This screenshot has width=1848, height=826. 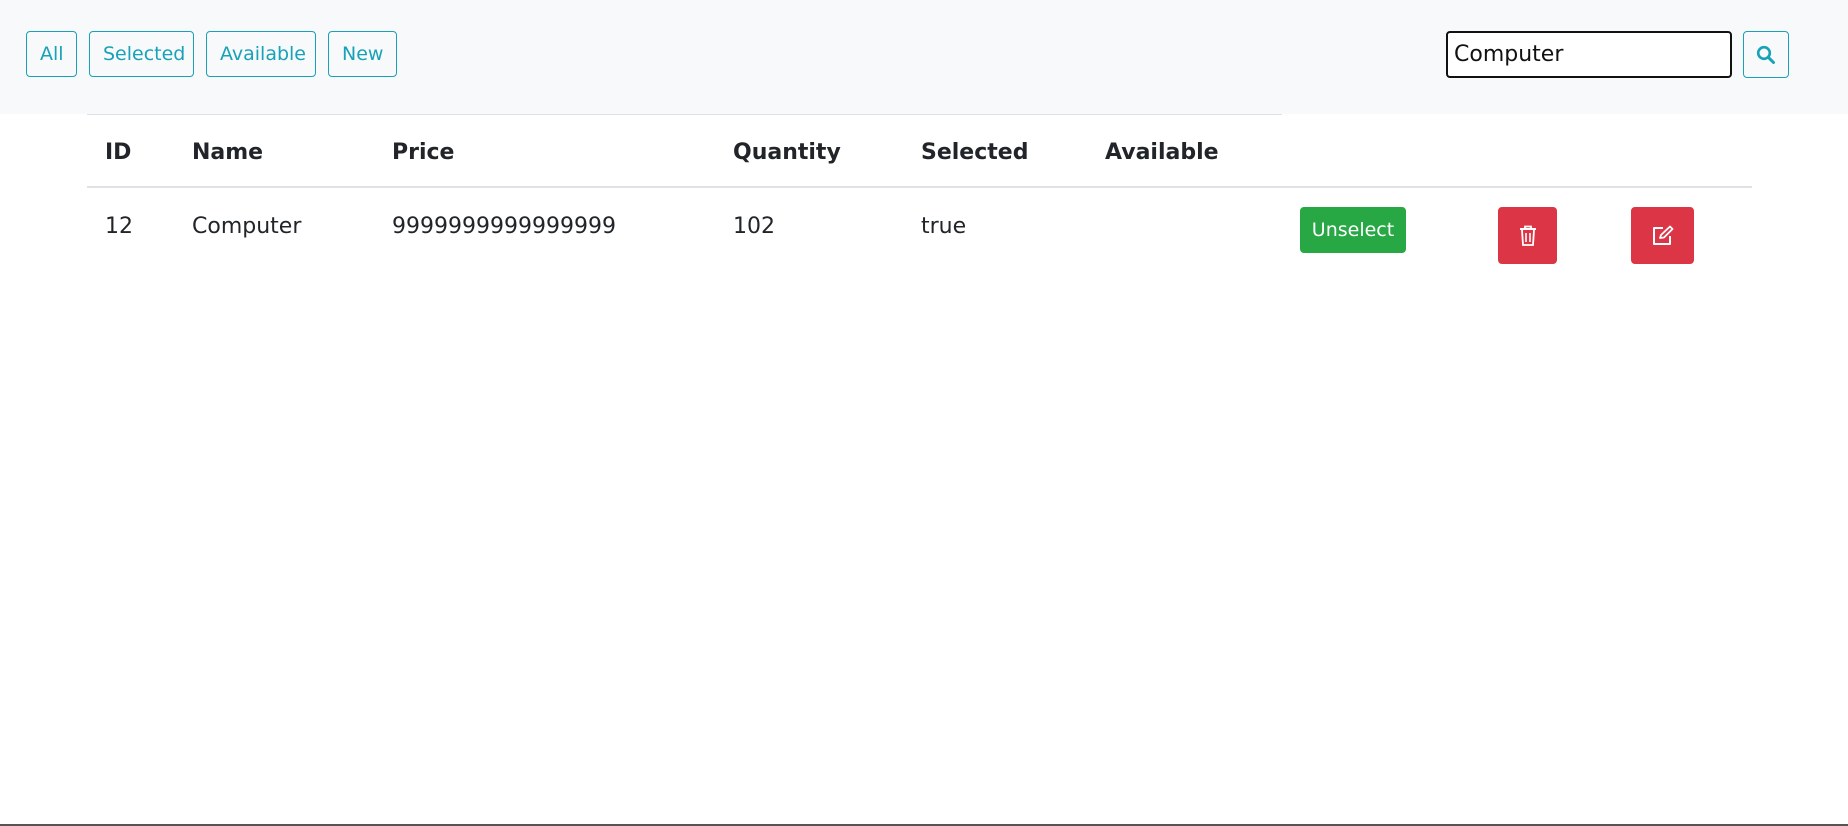 I want to click on top-navbar: All Selected Available New, so click(x=924, y=57).